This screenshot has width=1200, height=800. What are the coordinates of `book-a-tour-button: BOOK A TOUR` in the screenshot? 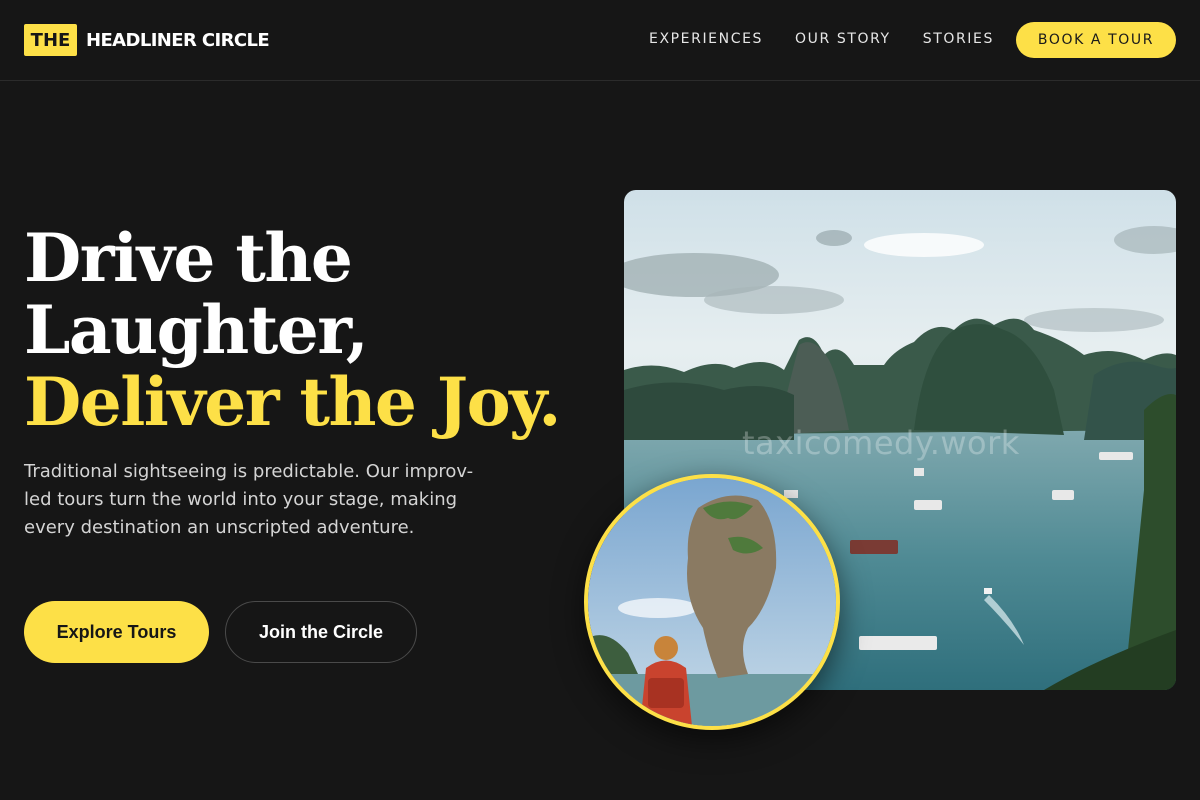 It's located at (1096, 40).